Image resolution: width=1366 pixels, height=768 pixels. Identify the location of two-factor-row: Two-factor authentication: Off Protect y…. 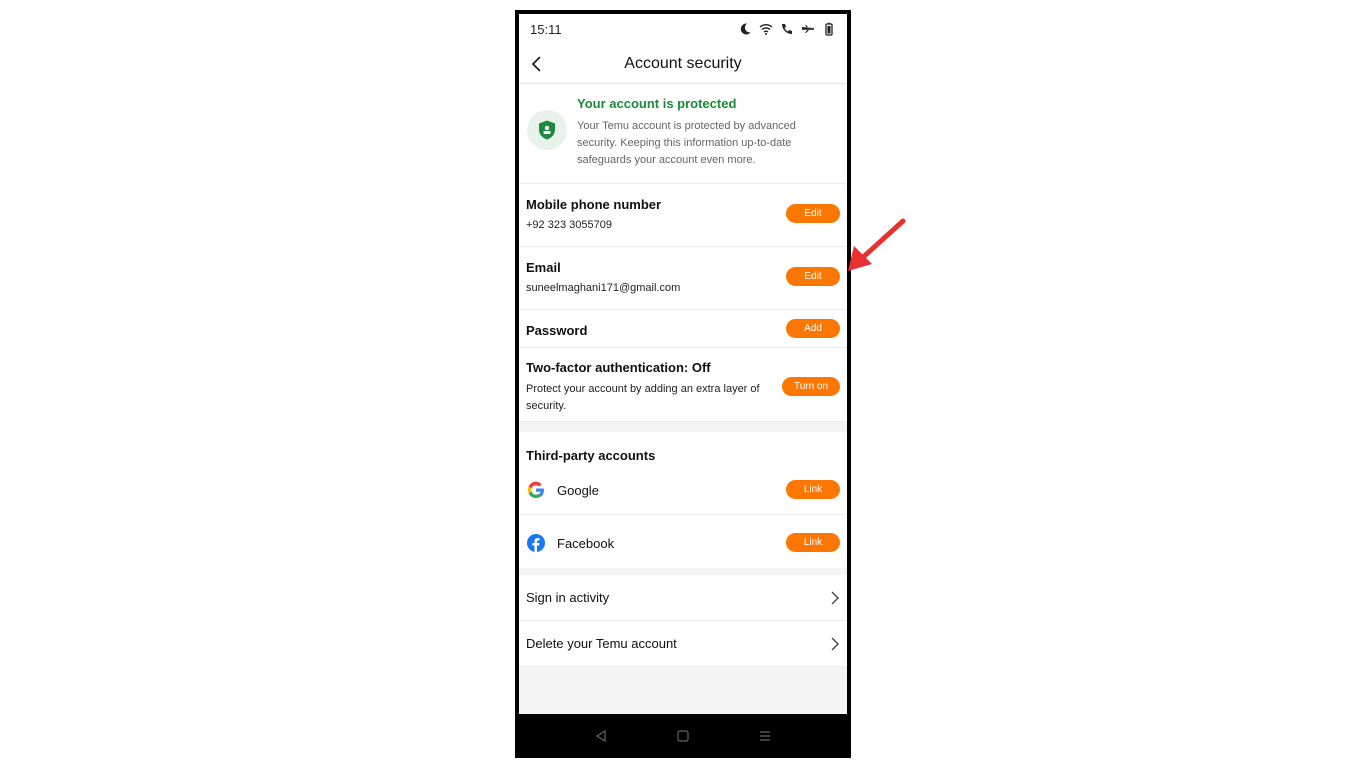
(683, 385).